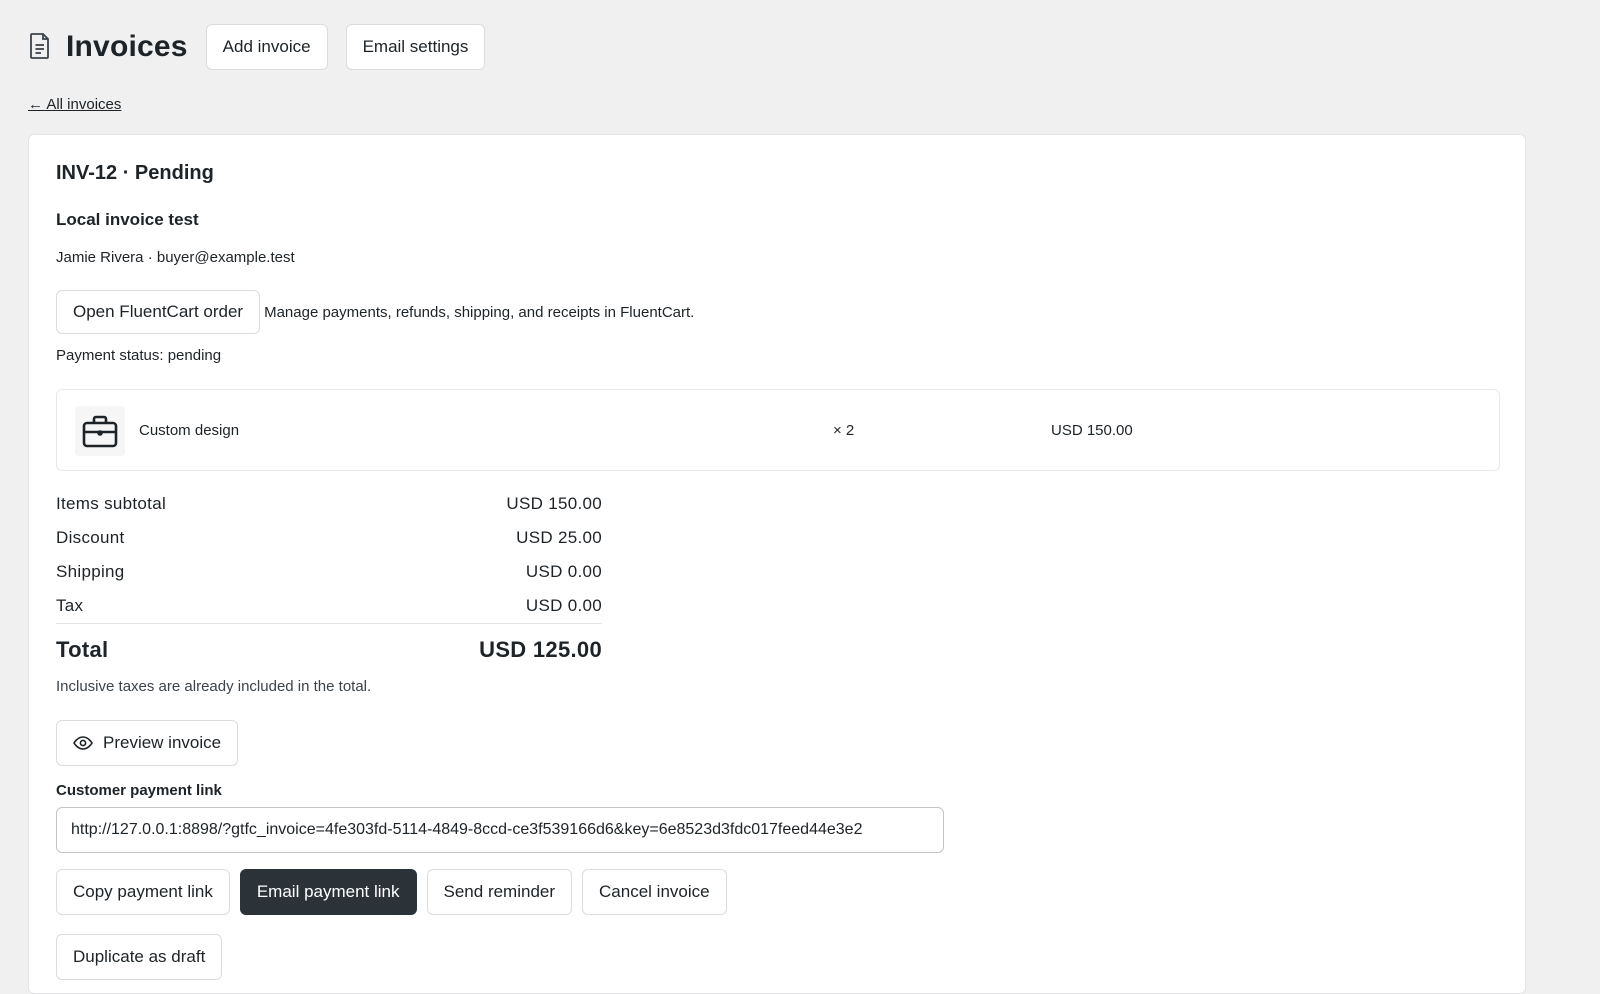  I want to click on totals-label: Discount, so click(90, 537).